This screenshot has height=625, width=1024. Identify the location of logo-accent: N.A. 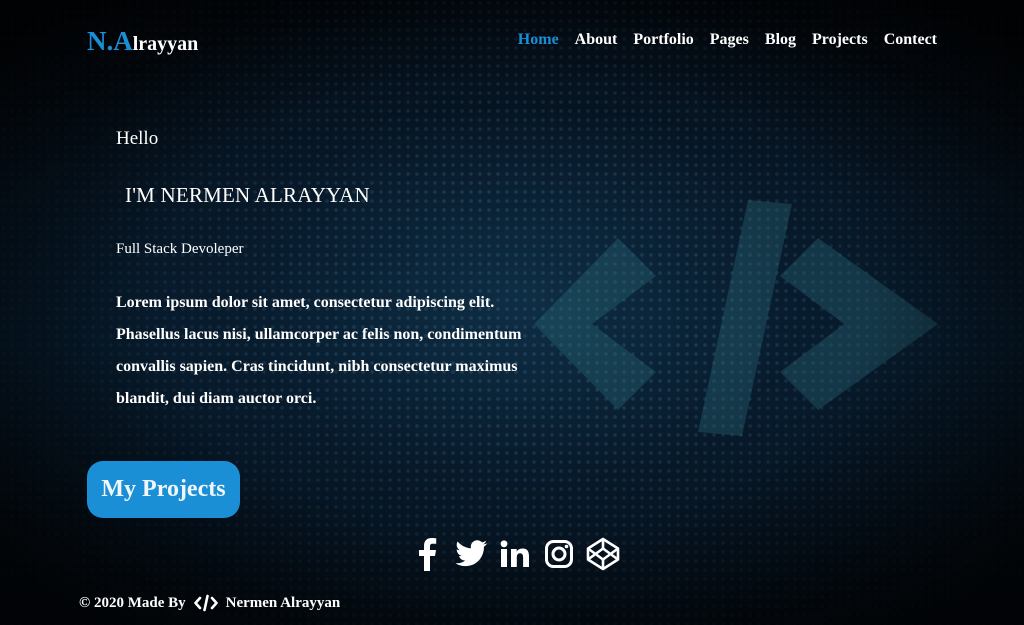
(110, 41).